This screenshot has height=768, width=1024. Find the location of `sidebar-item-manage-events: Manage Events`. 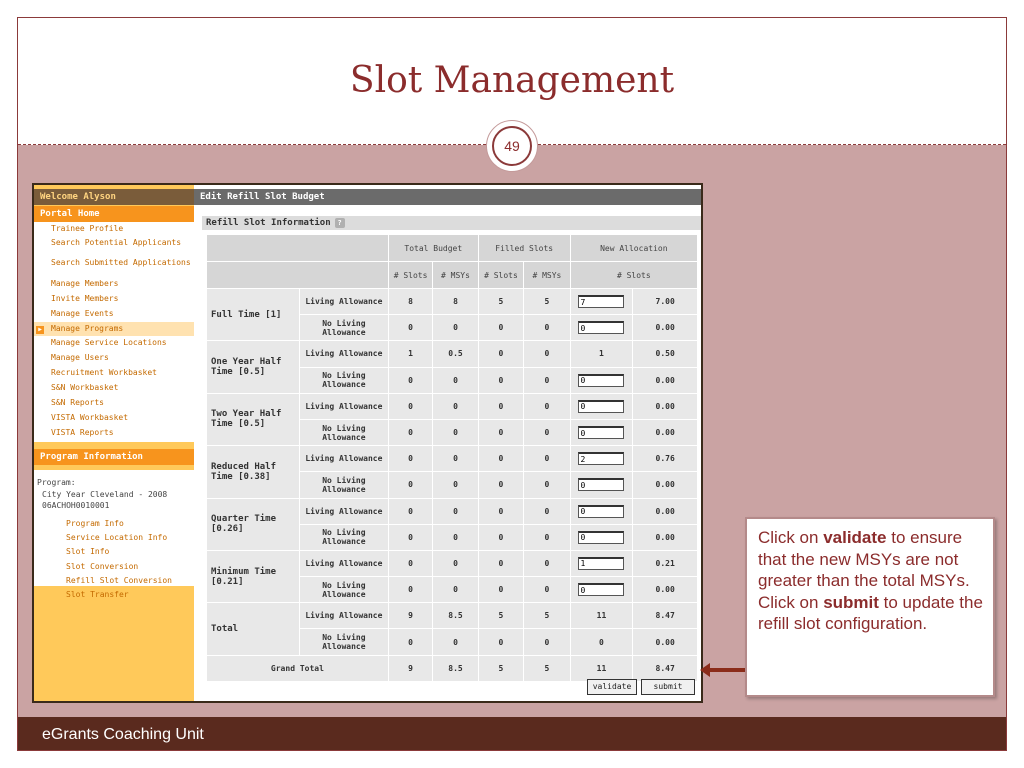

sidebar-item-manage-events: Manage Events is located at coordinates (114, 314).